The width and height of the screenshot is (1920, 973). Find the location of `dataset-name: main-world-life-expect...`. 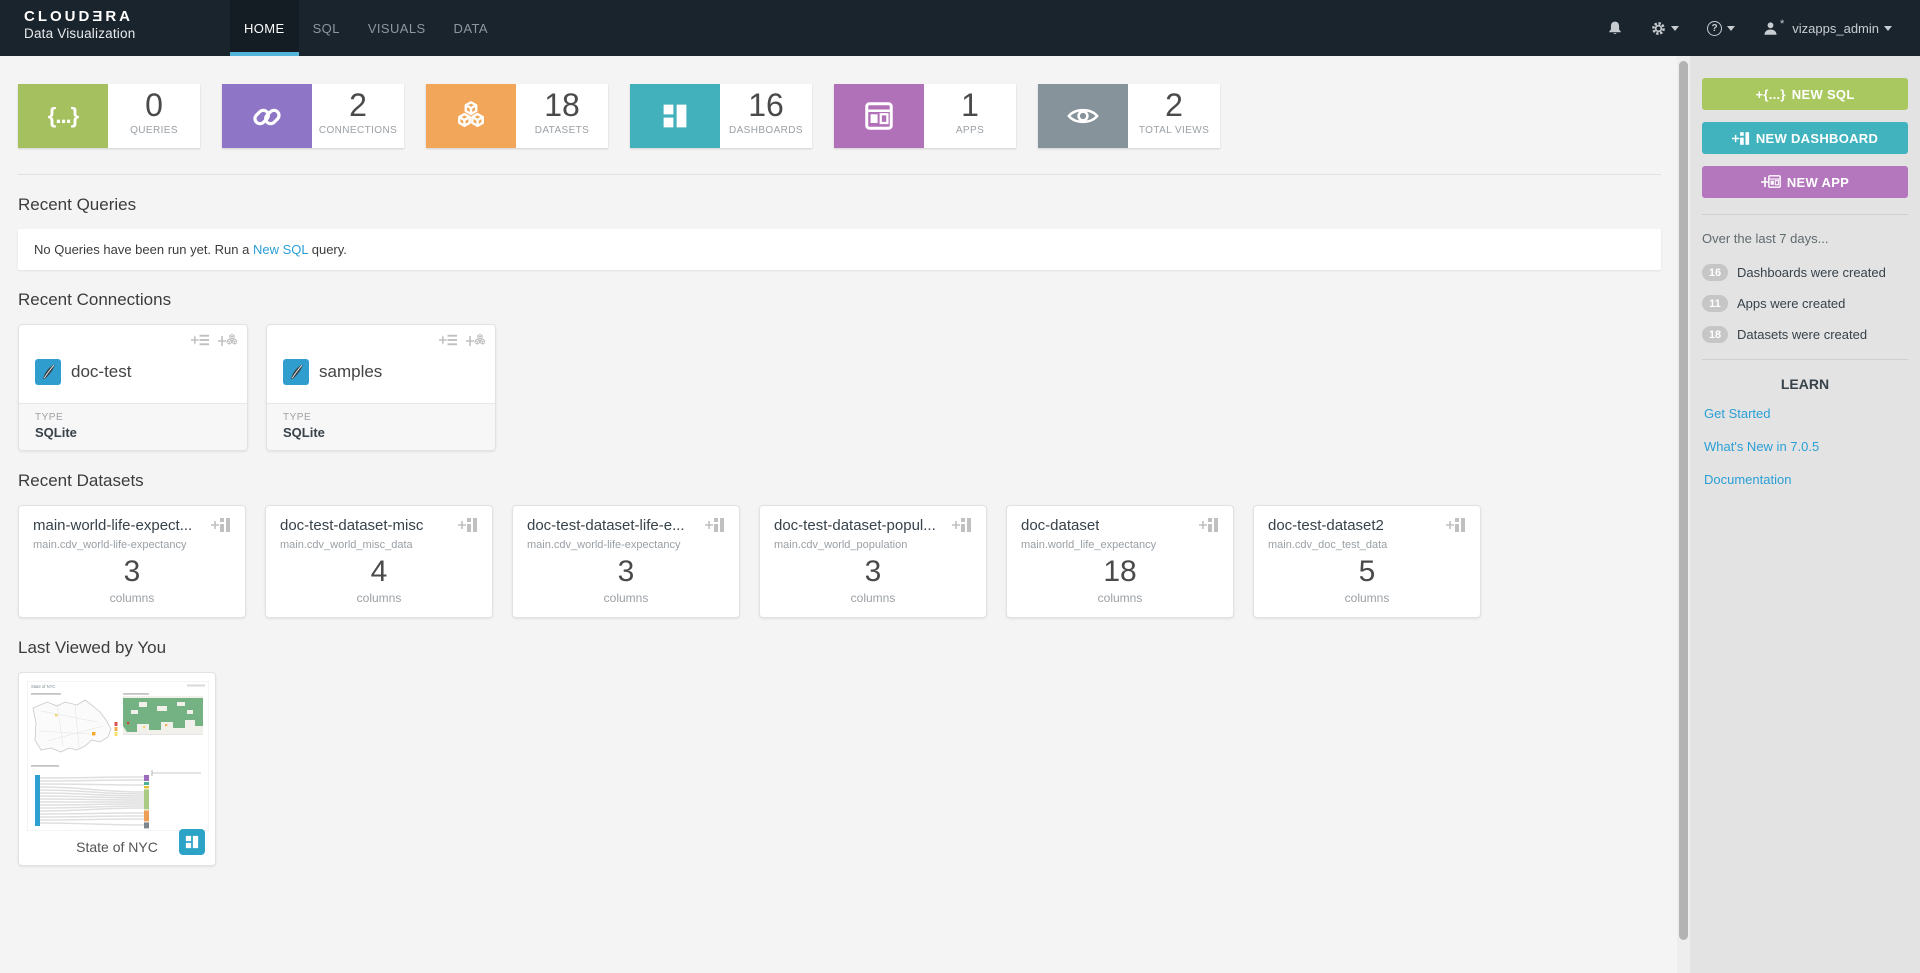

dataset-name: main-world-life-expect... is located at coordinates (113, 525).